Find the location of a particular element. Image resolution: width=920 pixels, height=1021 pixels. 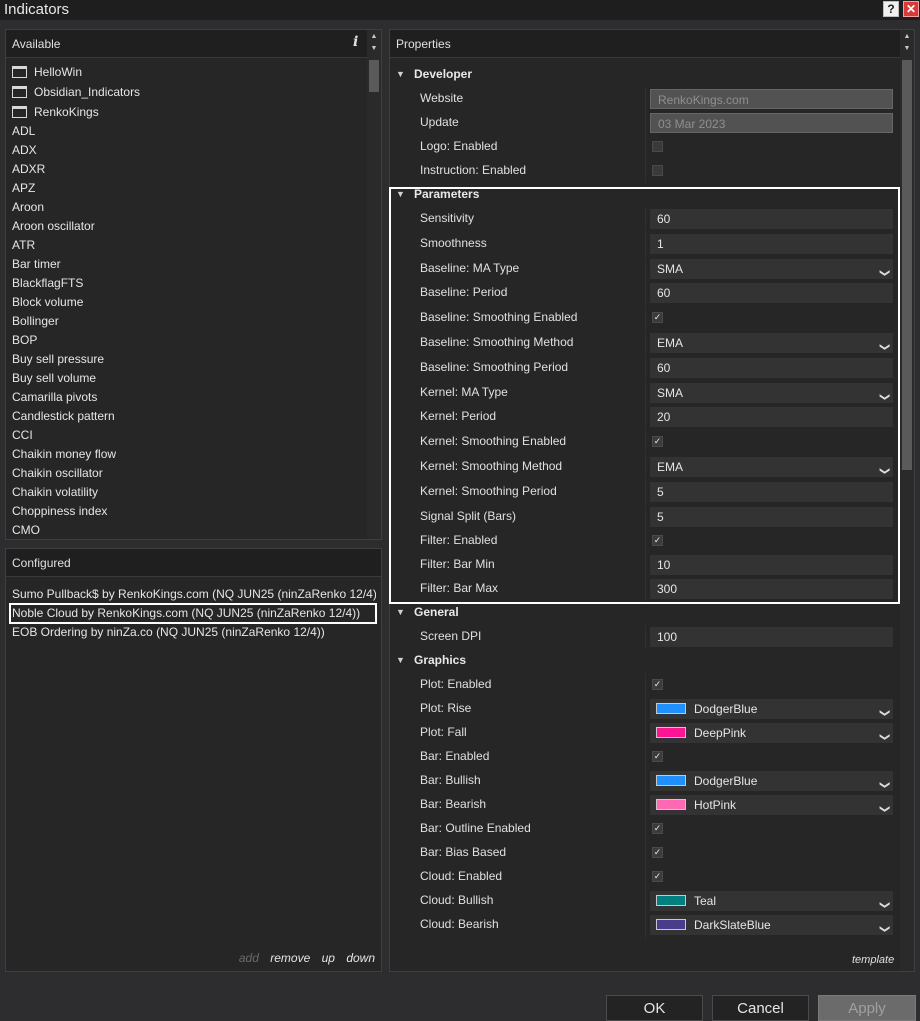

dropdown-value: SMA is located at coordinates (670, 392).